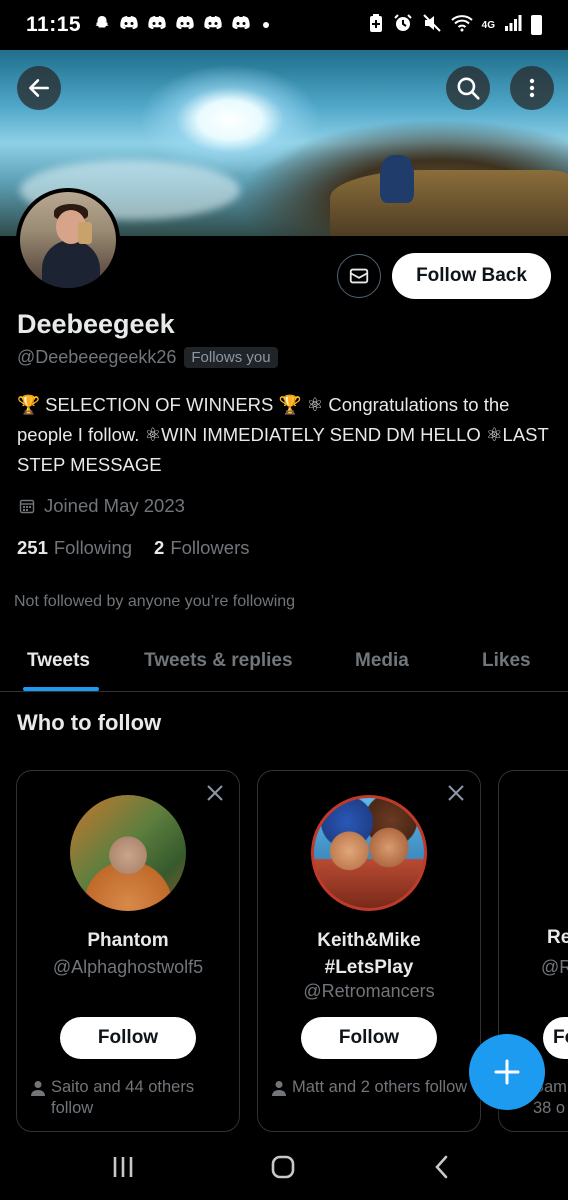 The width and height of the screenshot is (568, 1200). I want to click on suggestion-handle: @Alphaghostwolf5, so click(128, 967).